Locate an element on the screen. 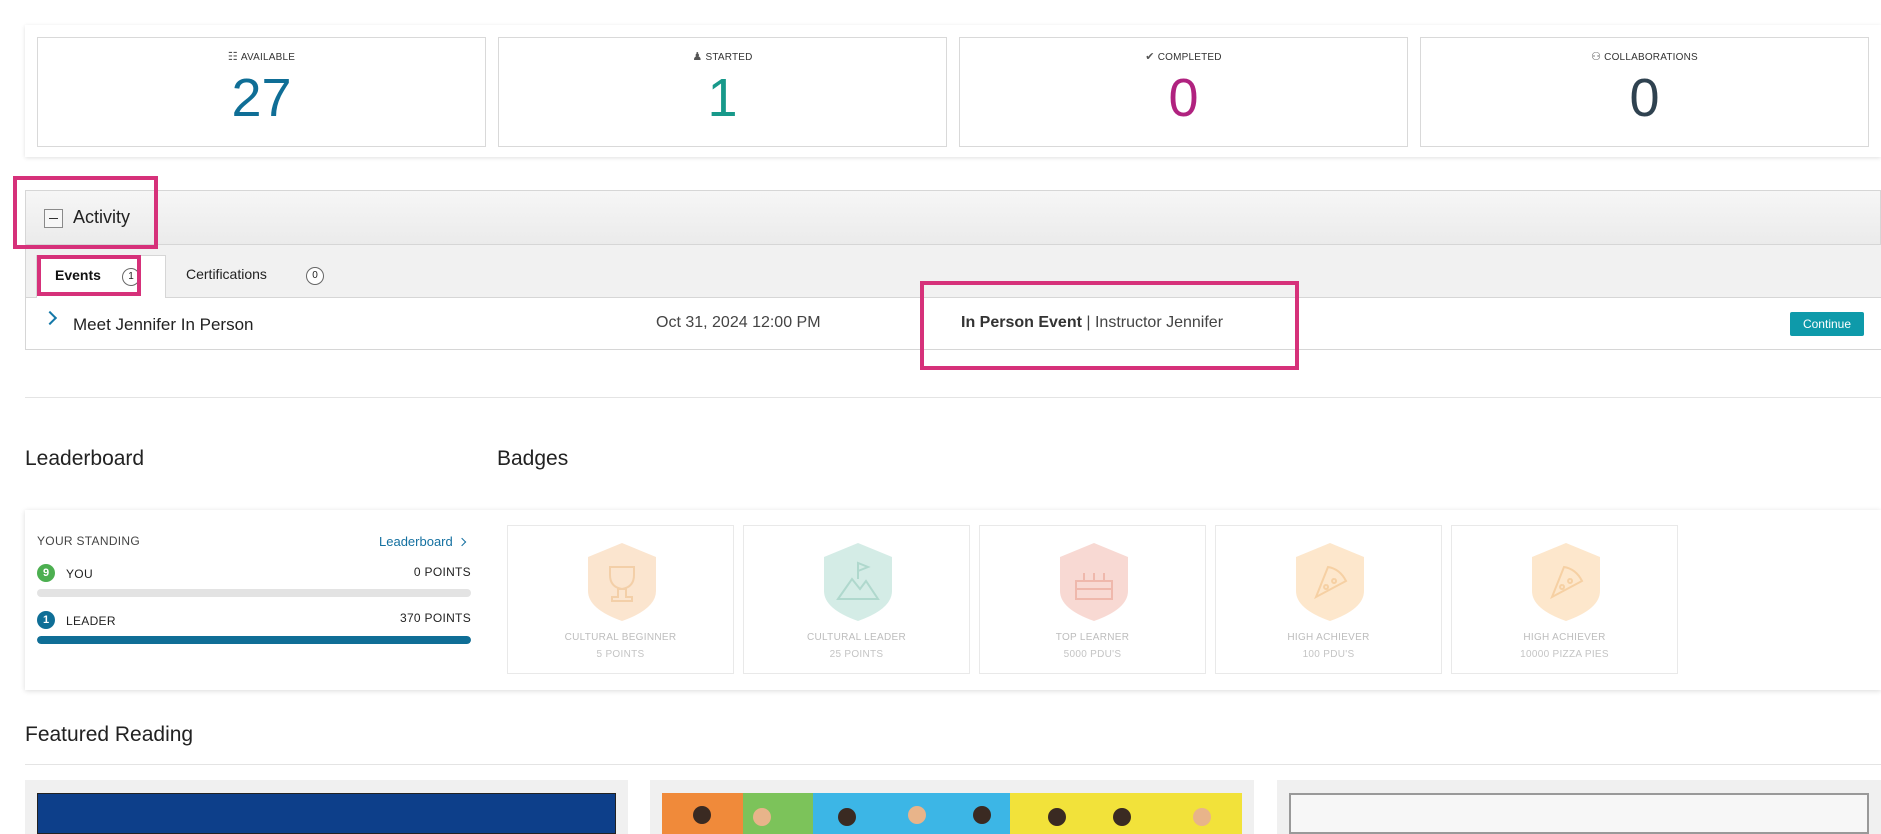 Image resolution: width=1881 pixels, height=834 pixels. progress-fill is located at coordinates (254, 640).